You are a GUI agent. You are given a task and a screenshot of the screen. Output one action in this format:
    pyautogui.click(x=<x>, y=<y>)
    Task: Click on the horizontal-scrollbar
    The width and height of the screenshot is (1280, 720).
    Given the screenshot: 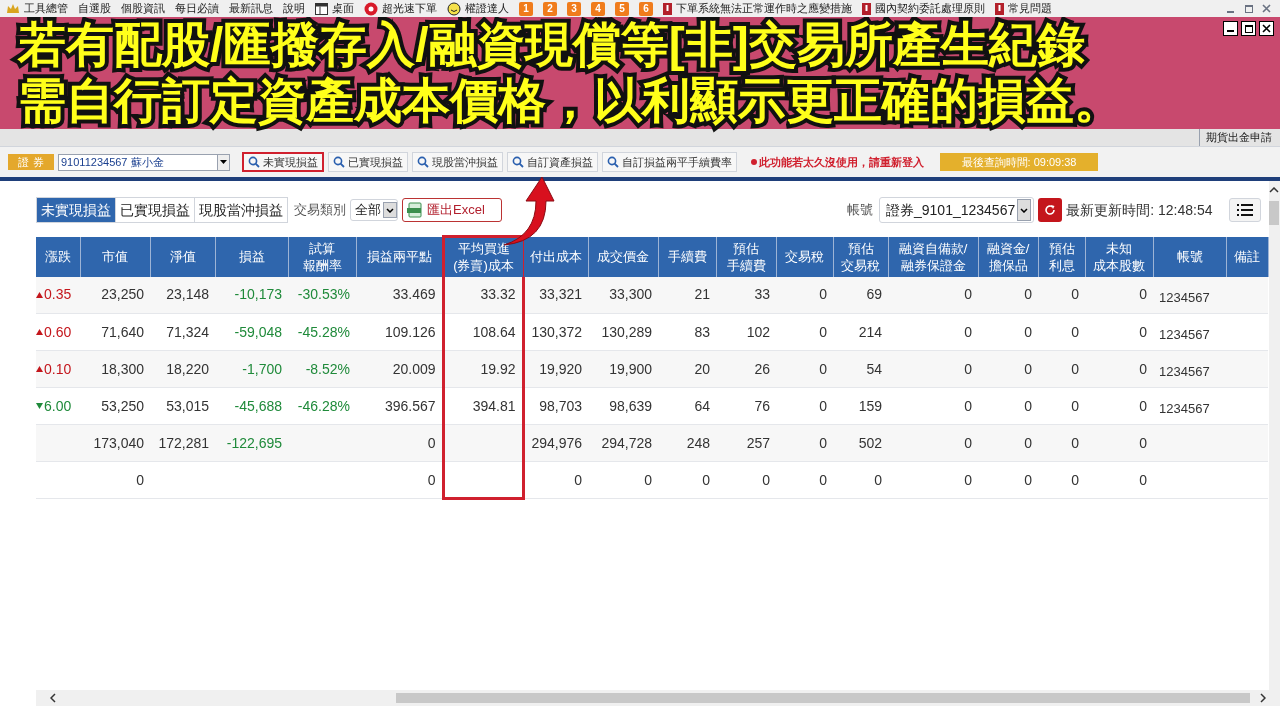 What is the action you would take?
    pyautogui.click(x=658, y=698)
    